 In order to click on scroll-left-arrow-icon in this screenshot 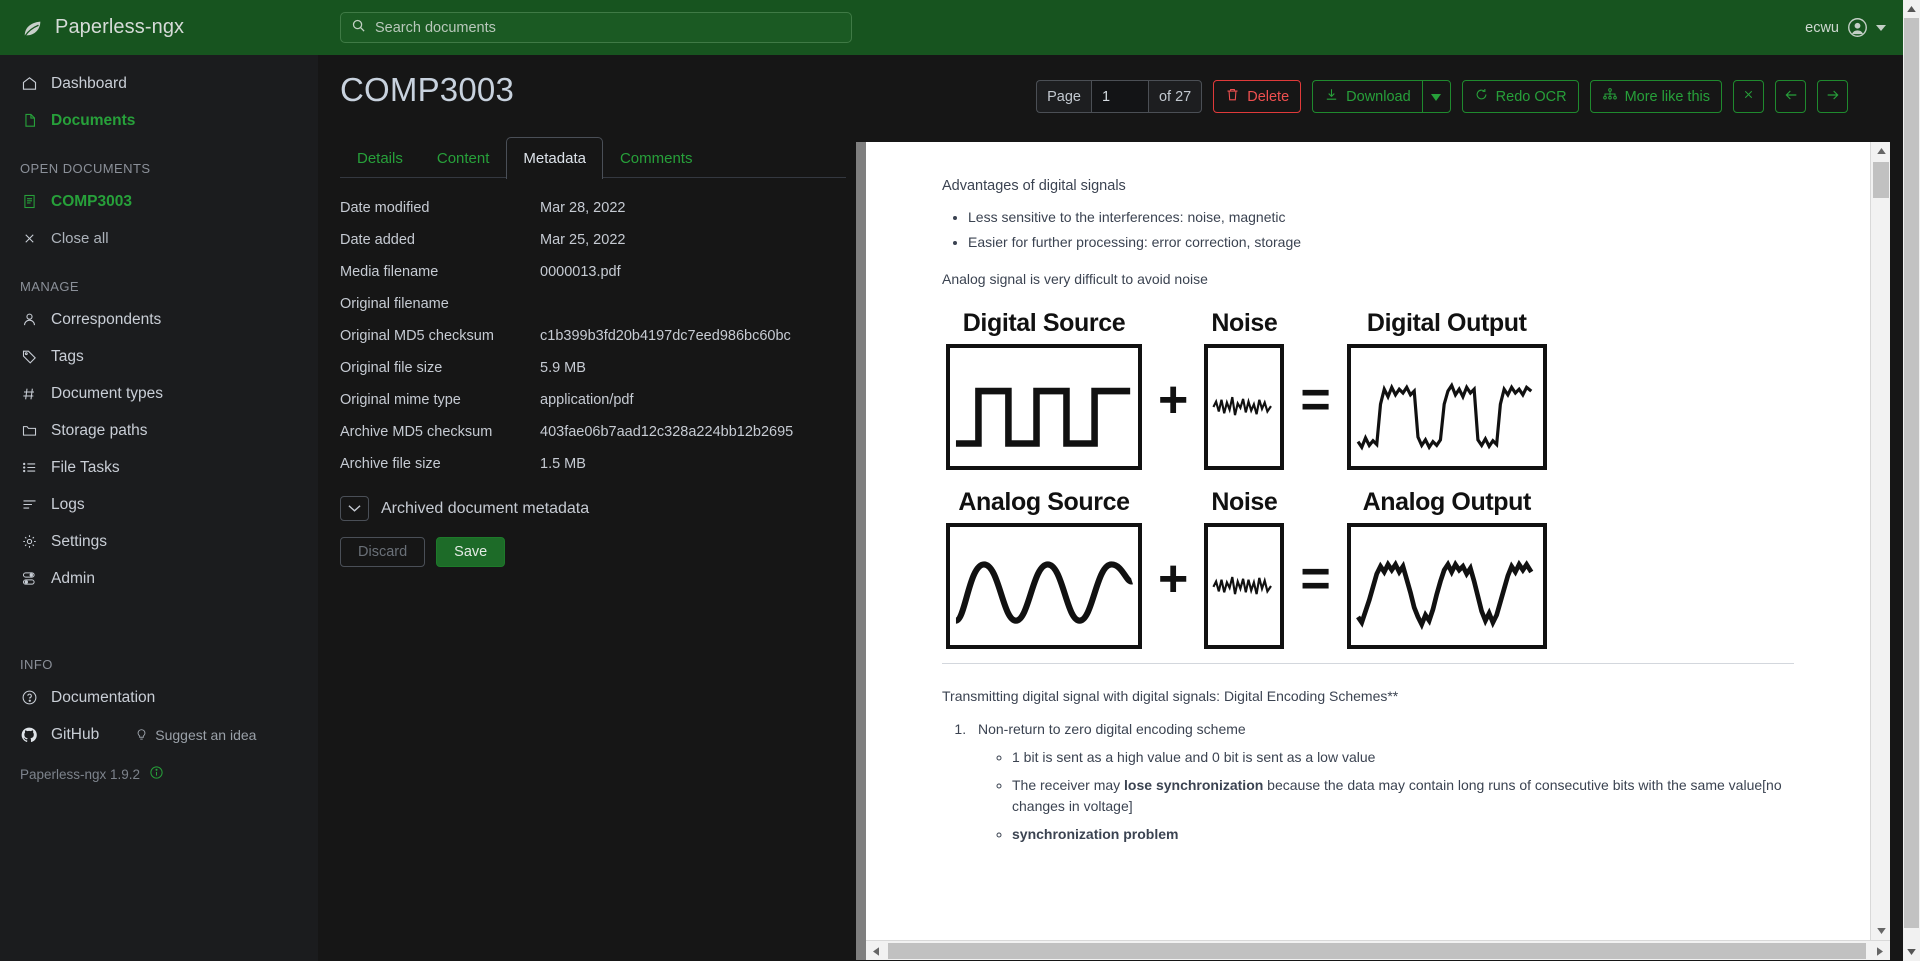, I will do `click(876, 950)`.